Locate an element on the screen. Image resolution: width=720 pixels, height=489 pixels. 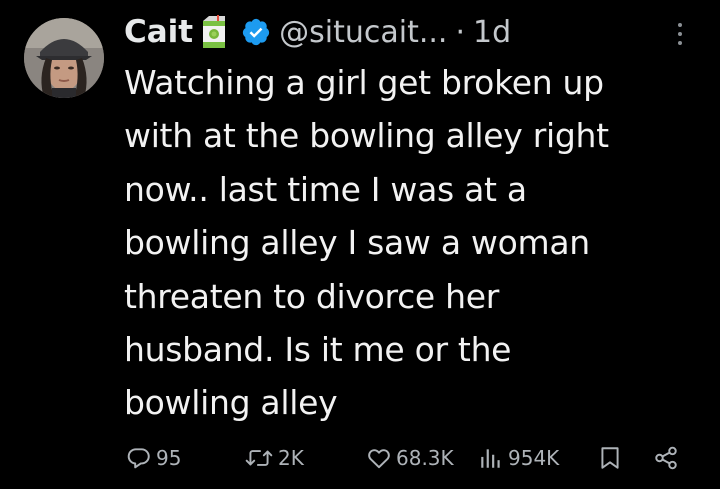
share-icon is located at coordinates (666, 458).